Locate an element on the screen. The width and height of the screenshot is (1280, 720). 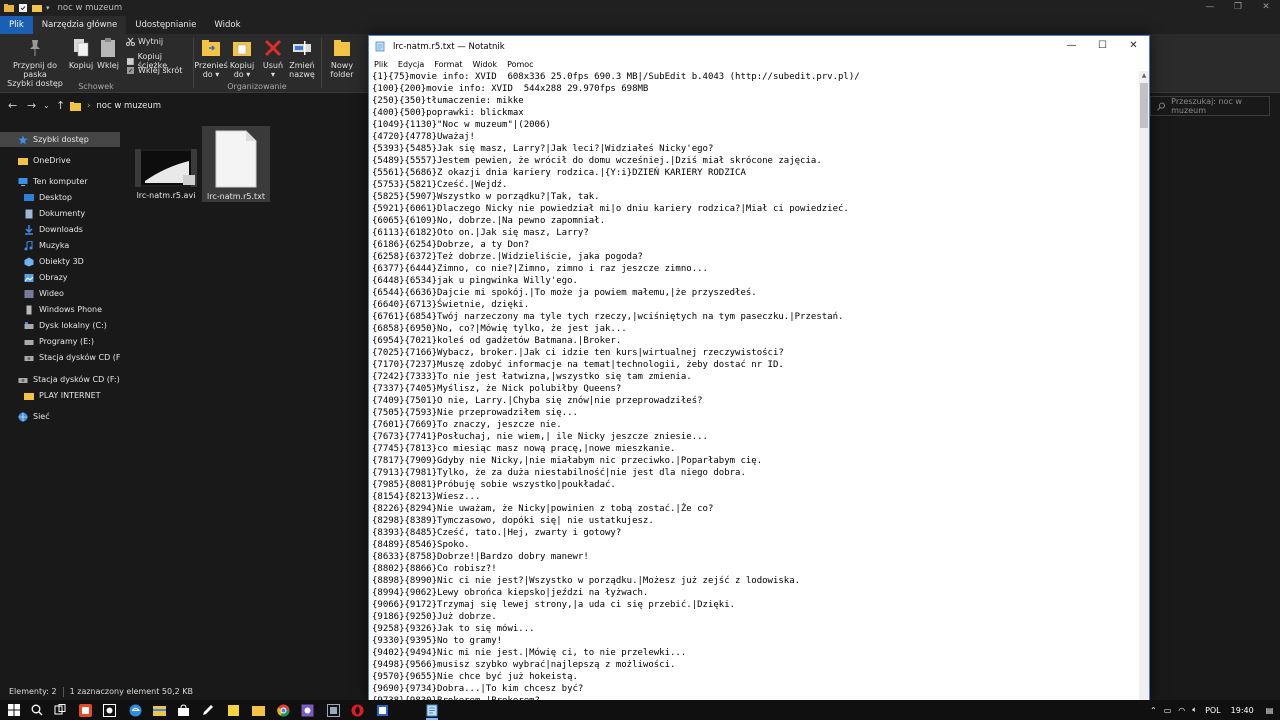
opera-icon is located at coordinates (357, 710).